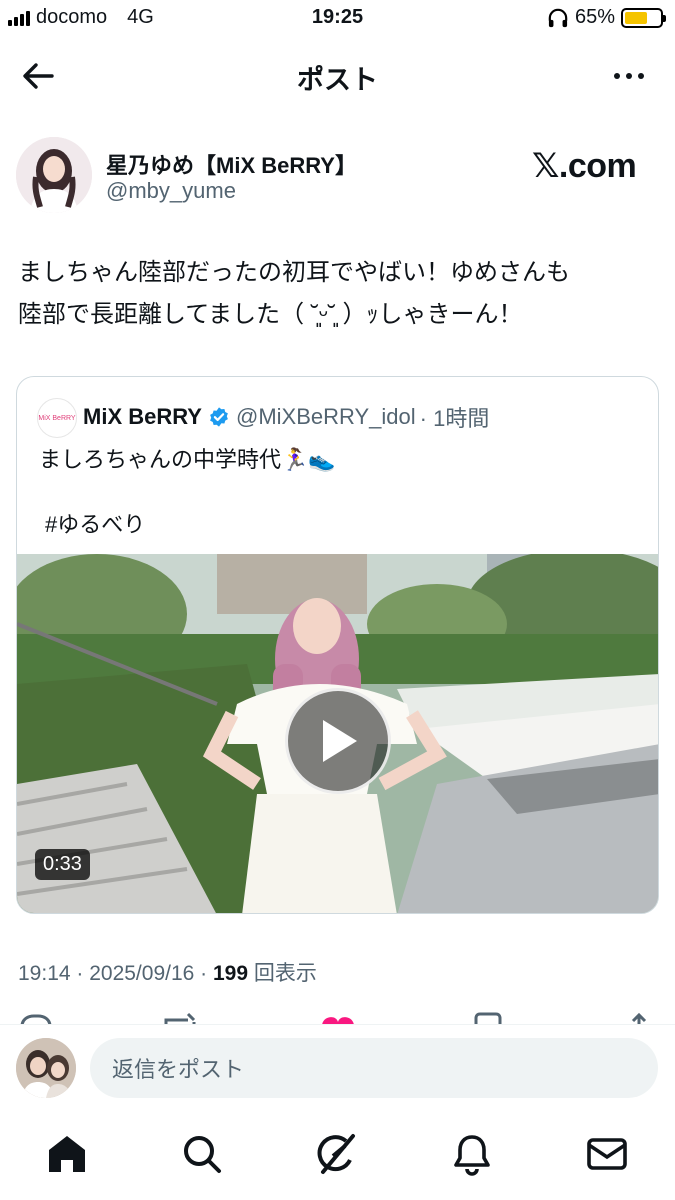  What do you see at coordinates (374, 1068) in the screenshot?
I see `reply-input: 返信をポスト` at bounding box center [374, 1068].